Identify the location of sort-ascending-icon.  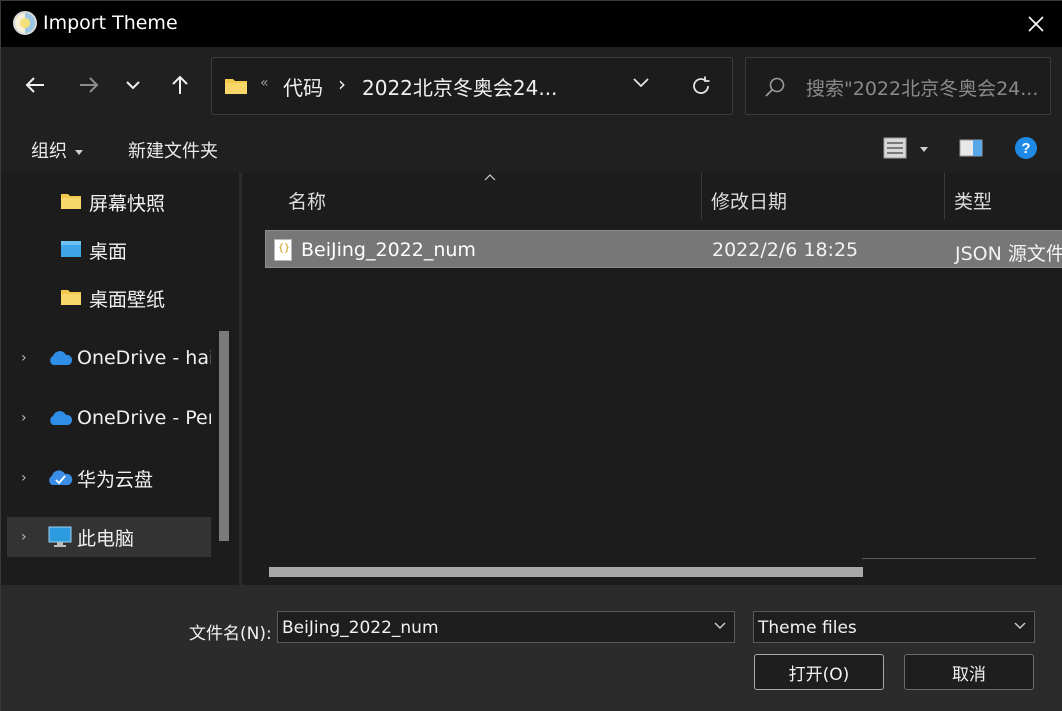
(490, 177).